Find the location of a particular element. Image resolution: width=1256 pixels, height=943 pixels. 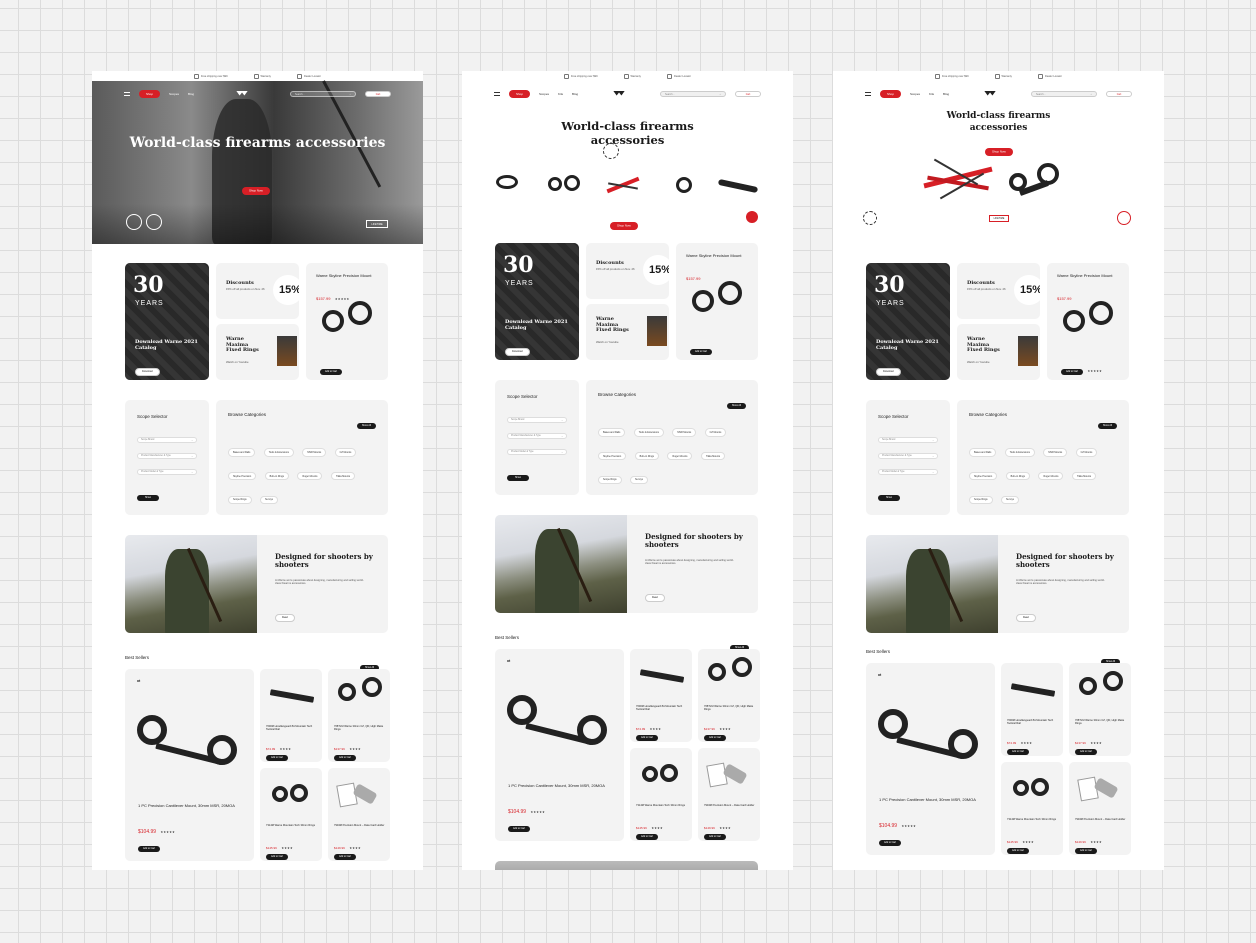

catalog-download-button: Download is located at coordinates (888, 371).